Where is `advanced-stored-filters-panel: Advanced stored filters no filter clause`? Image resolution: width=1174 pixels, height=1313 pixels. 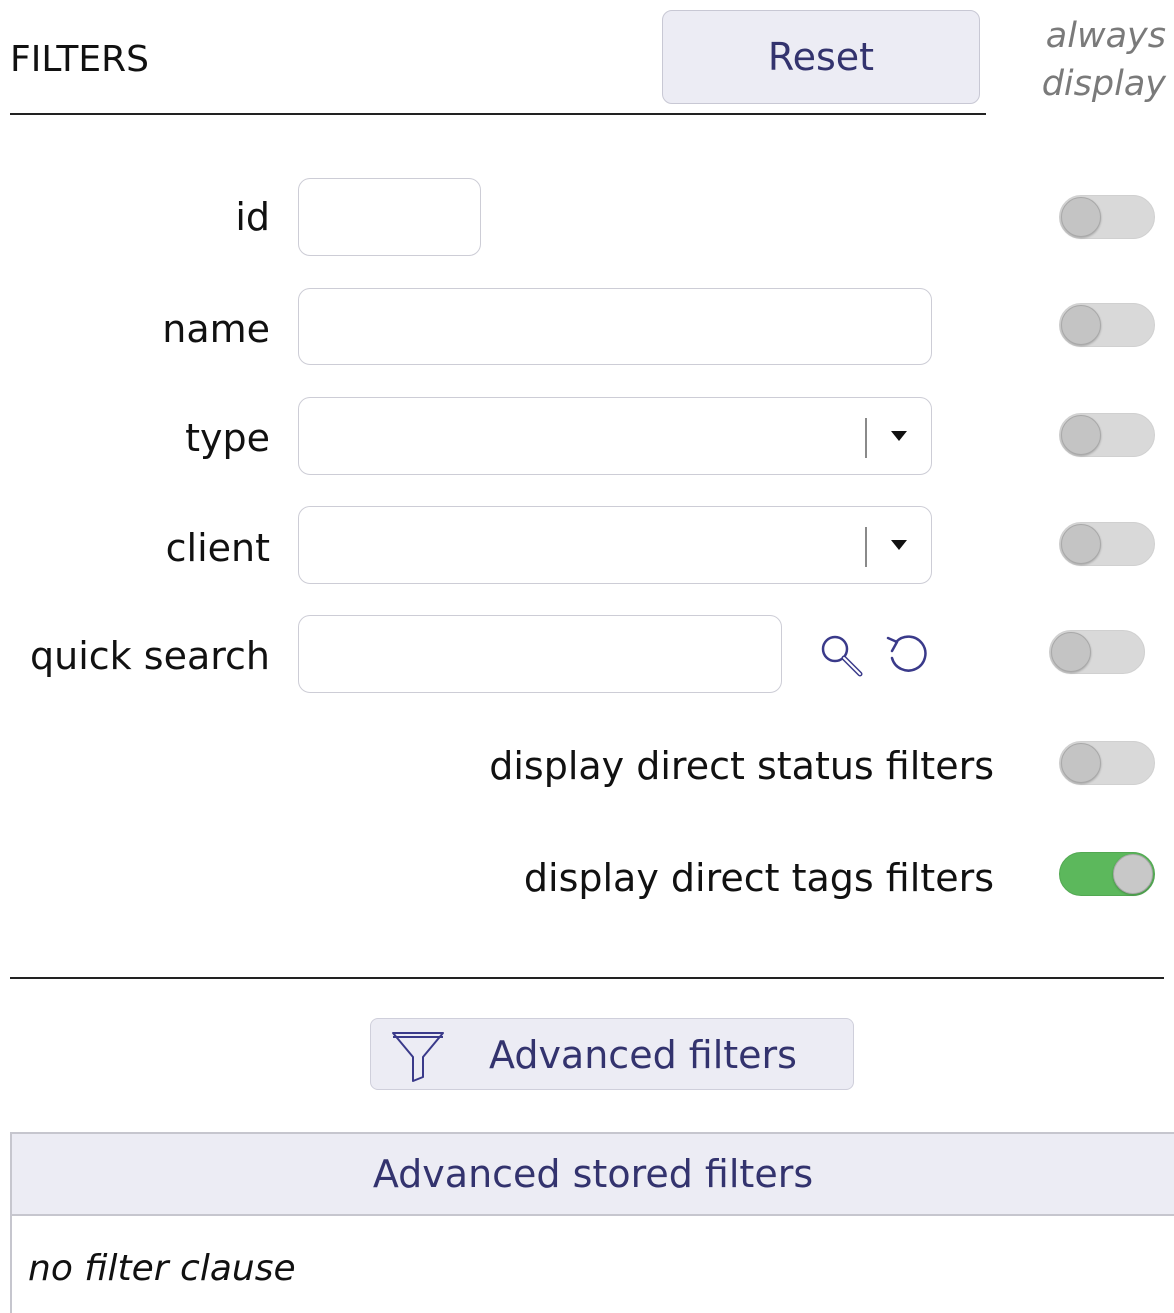 advanced-stored-filters-panel: Advanced stored filters no filter clause is located at coordinates (592, 1222).